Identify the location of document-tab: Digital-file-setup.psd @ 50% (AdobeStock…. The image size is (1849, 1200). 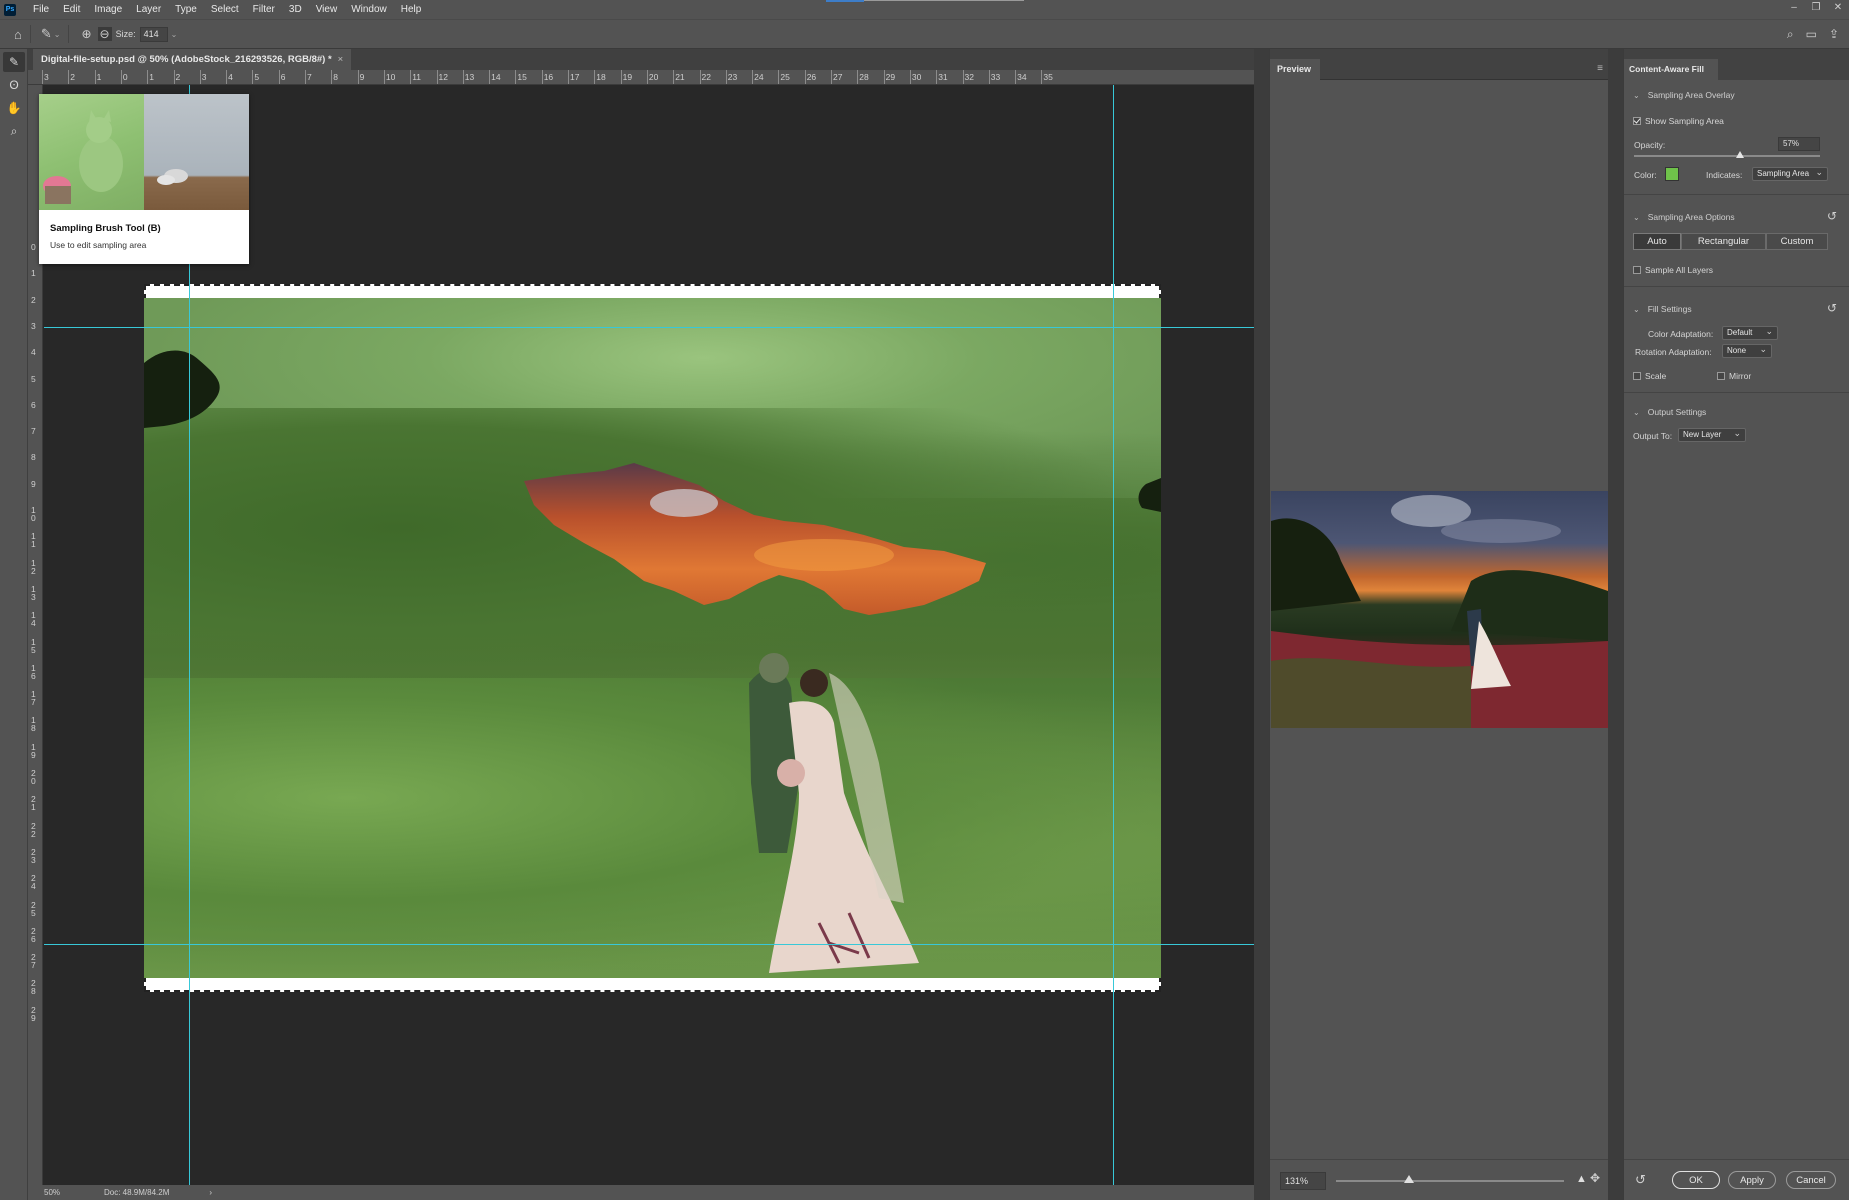
(192, 59).